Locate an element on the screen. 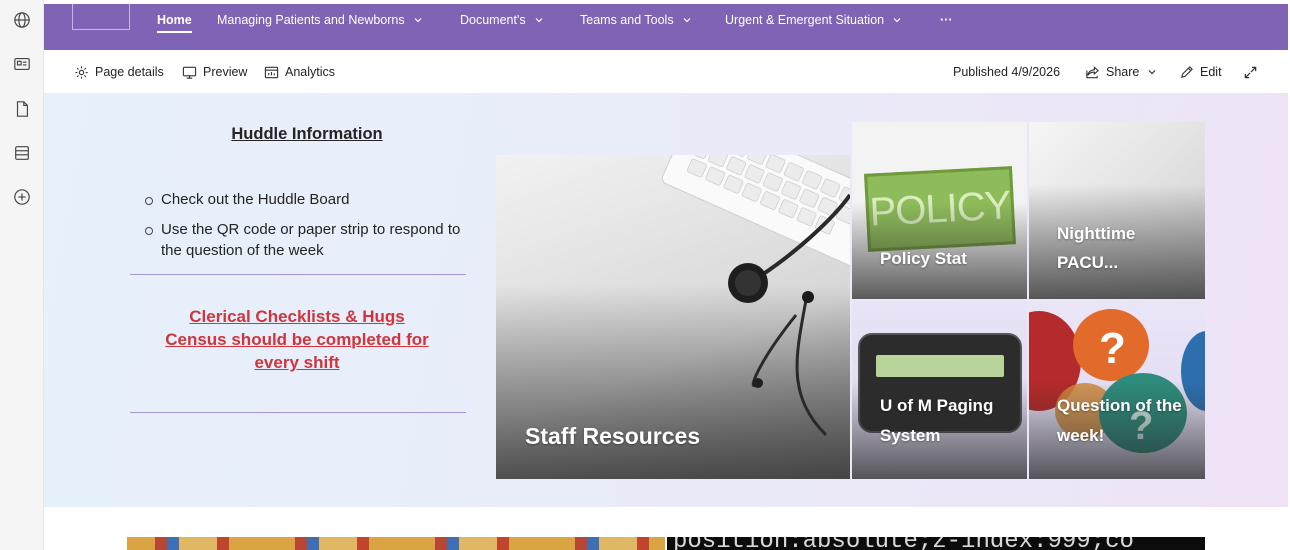  active-tab-underline is located at coordinates (174, 32).